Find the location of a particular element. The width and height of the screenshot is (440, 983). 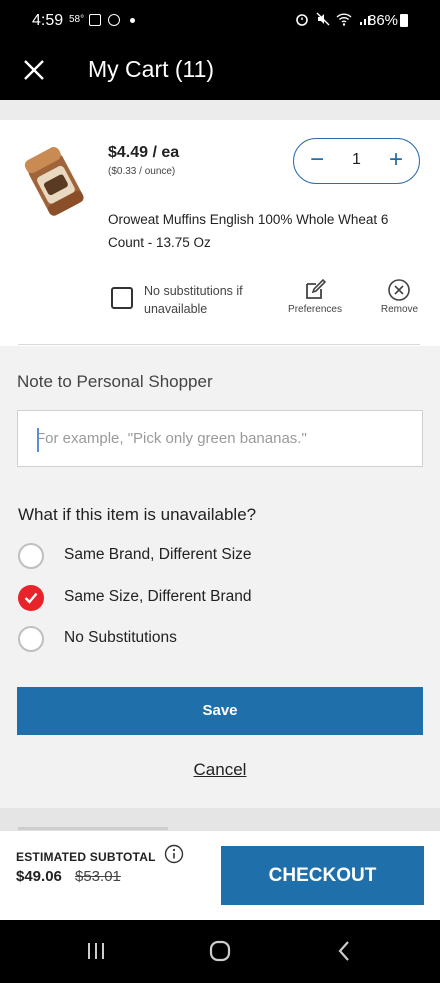

quantity-stepper: − 1 + is located at coordinates (356, 161).